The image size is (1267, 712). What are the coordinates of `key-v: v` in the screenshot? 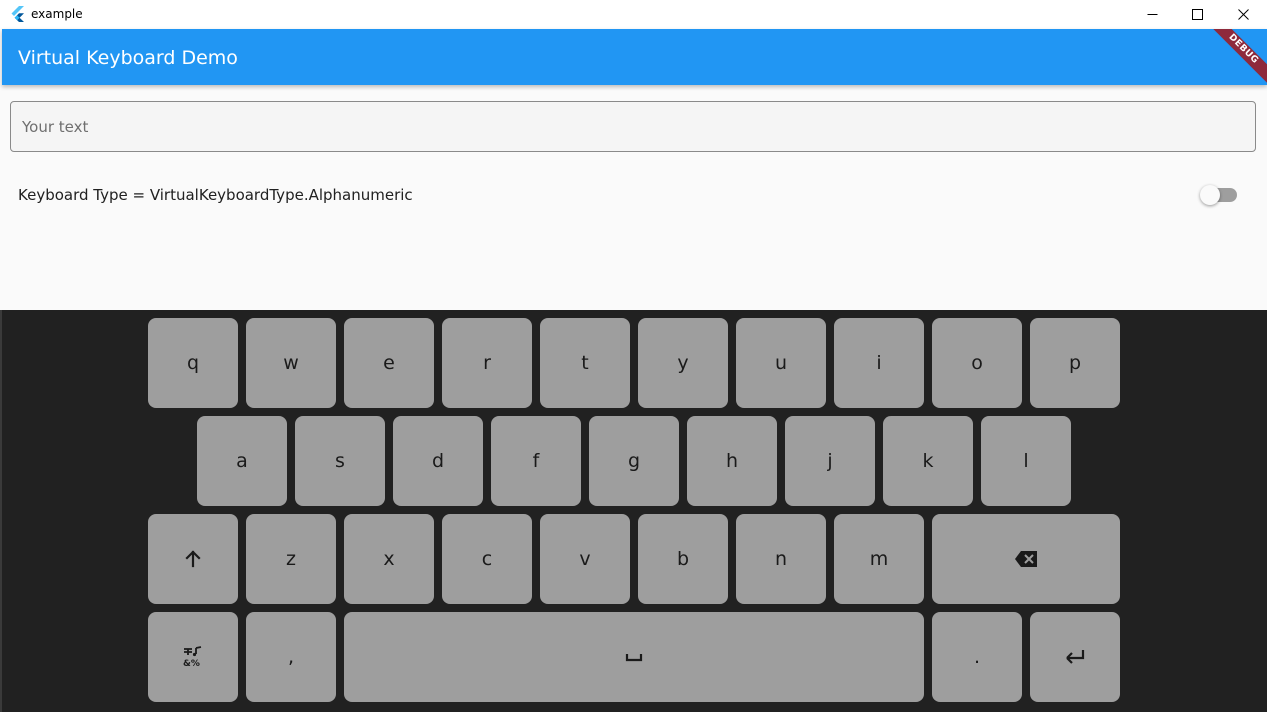 It's located at (585, 559).